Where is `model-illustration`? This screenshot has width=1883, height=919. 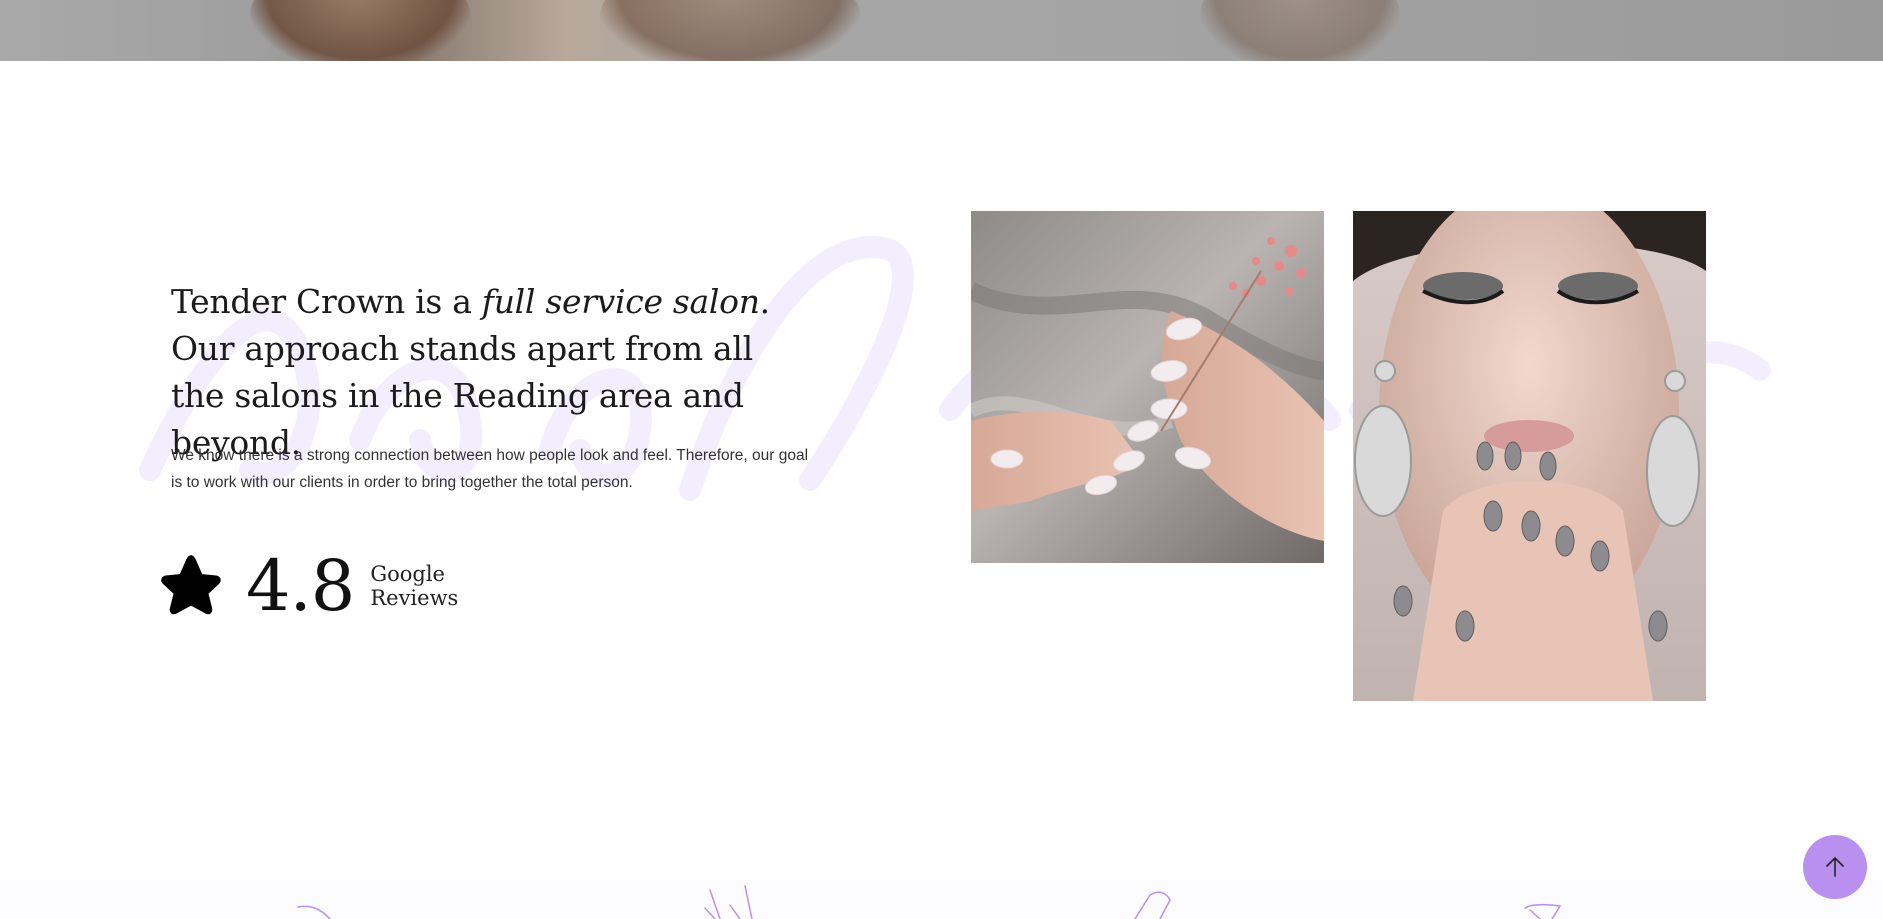 model-illustration is located at coordinates (1529, 456).